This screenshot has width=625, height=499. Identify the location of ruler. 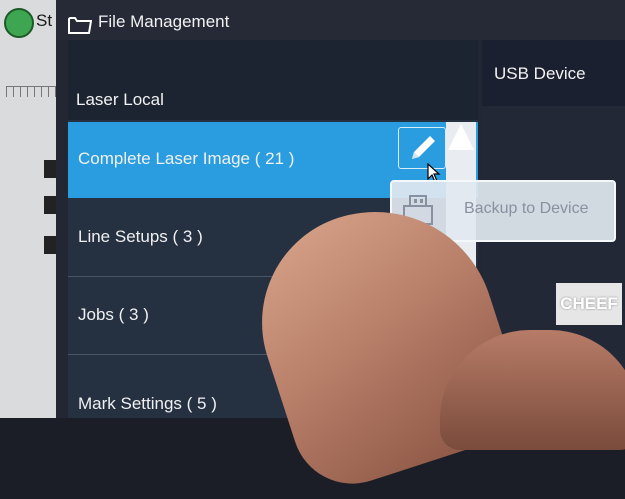
(31, 91).